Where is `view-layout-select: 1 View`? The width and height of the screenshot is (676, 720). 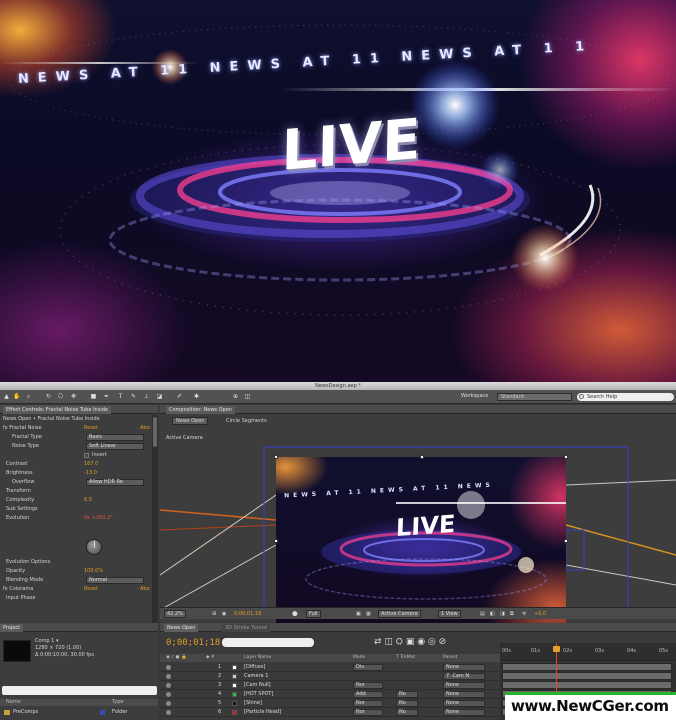 view-layout-select: 1 View is located at coordinates (449, 614).